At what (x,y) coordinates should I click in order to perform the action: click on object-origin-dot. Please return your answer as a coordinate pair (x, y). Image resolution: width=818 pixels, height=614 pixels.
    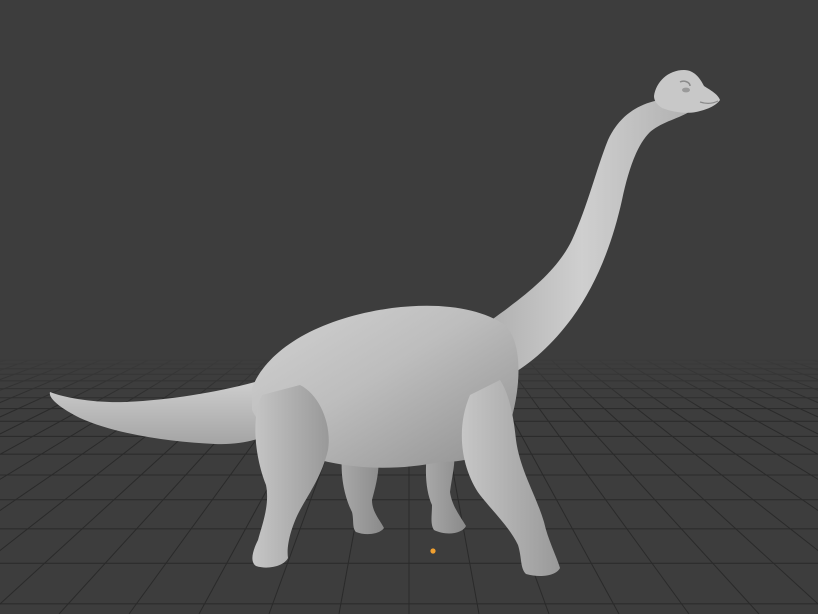
    Looking at the image, I should click on (433, 551).